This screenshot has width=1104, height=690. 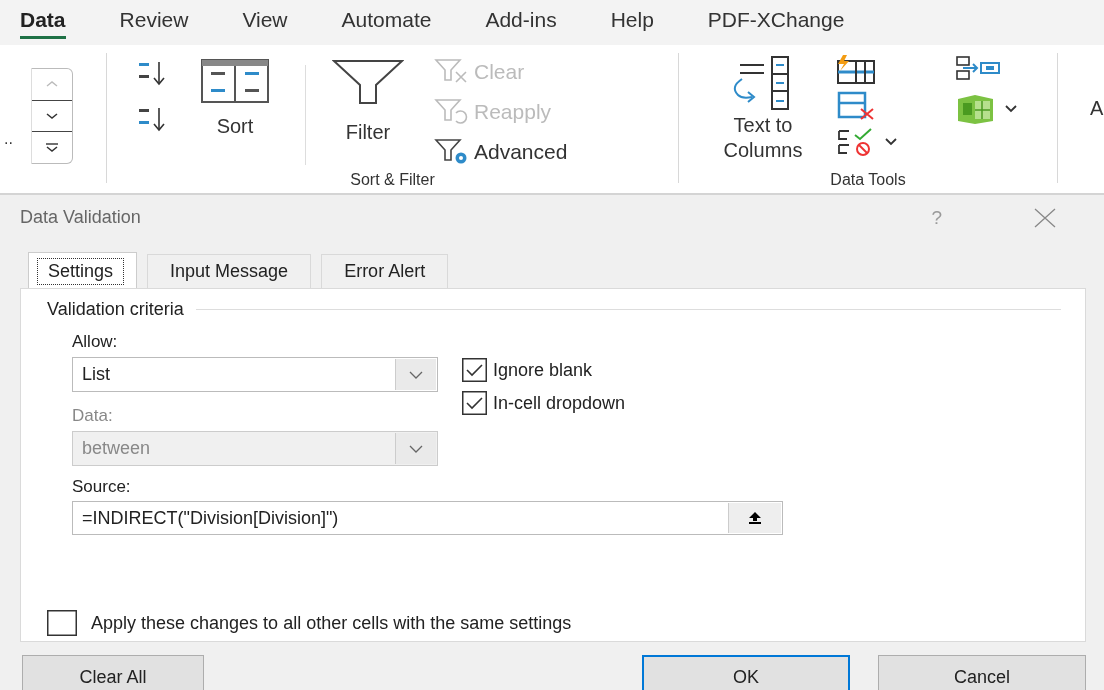 What do you see at coordinates (8, 139) in the screenshot?
I see `gallery-item-fragment: ..` at bounding box center [8, 139].